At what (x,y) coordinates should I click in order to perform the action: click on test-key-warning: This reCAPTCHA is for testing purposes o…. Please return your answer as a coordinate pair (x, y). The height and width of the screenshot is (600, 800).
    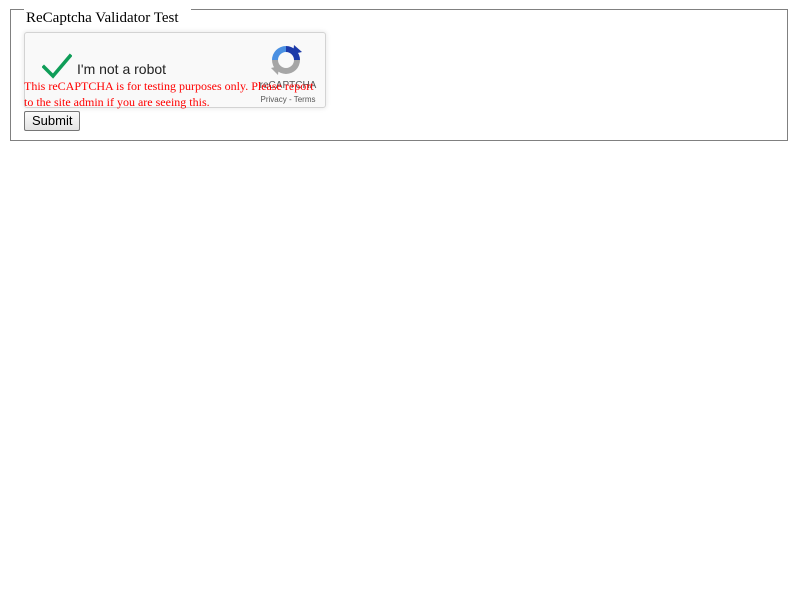
    Looking at the image, I should click on (169, 94).